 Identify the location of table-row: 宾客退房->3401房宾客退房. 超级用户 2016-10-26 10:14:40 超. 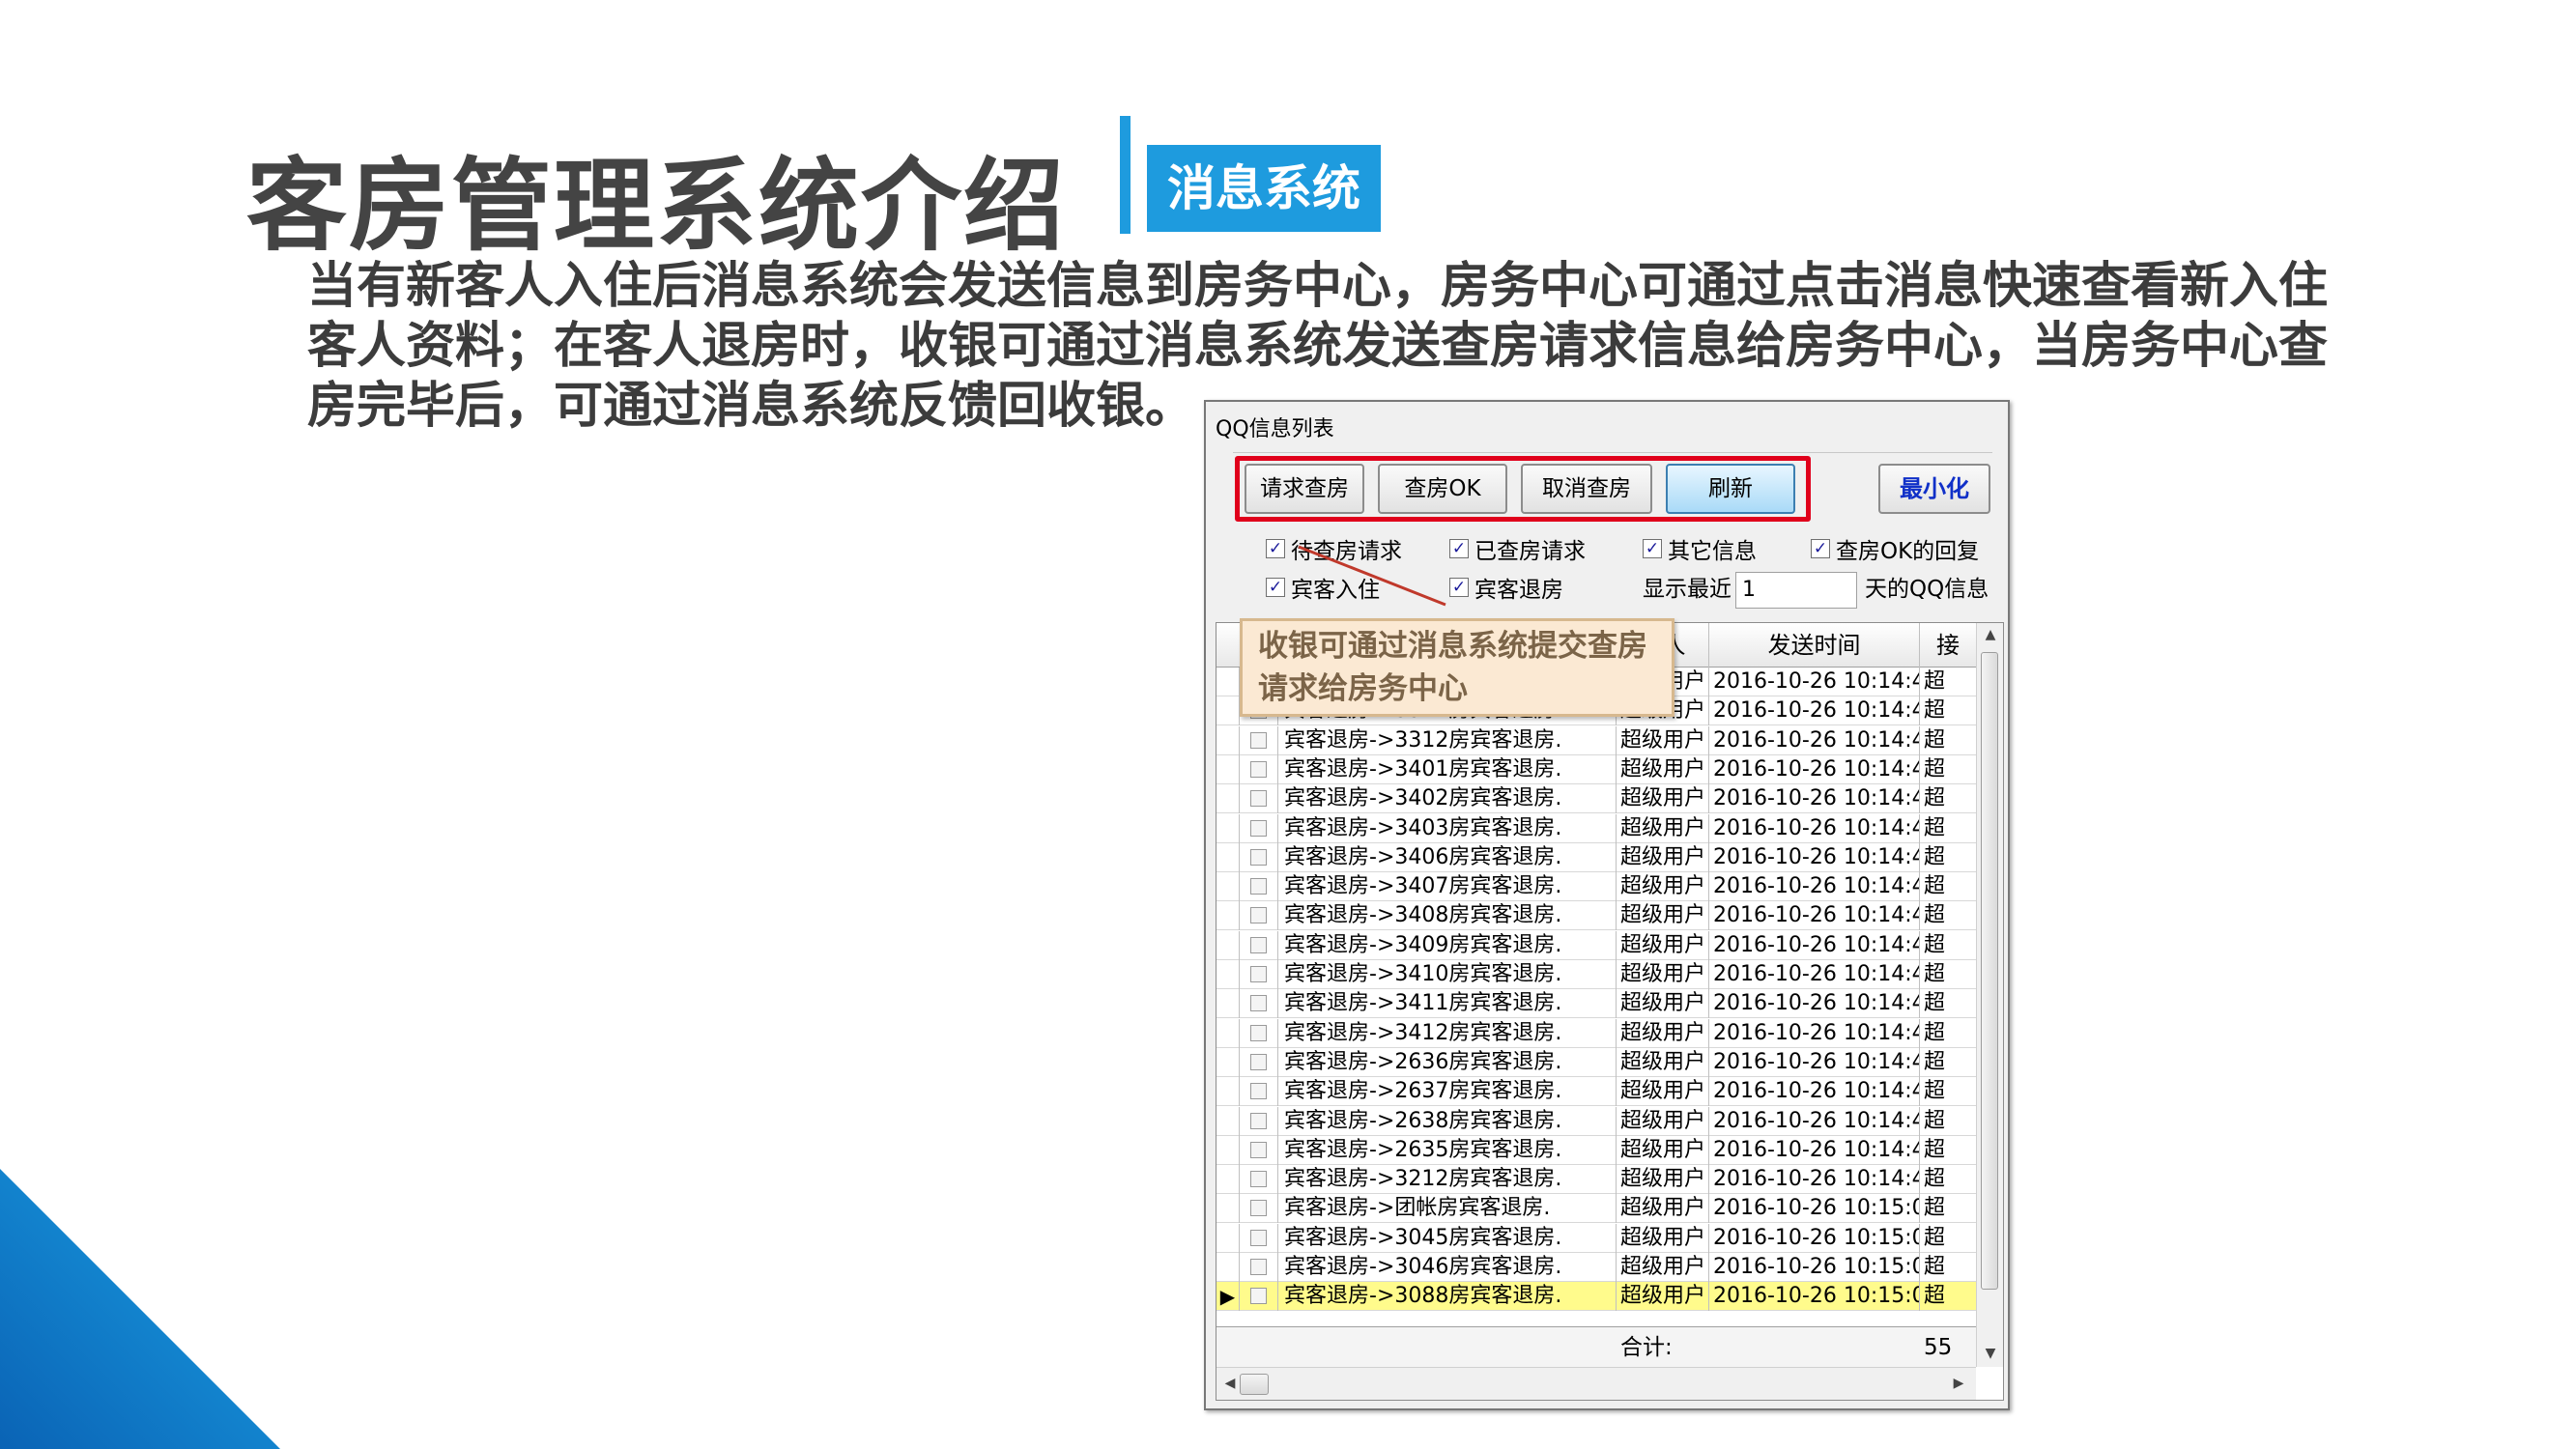
(1596, 769).